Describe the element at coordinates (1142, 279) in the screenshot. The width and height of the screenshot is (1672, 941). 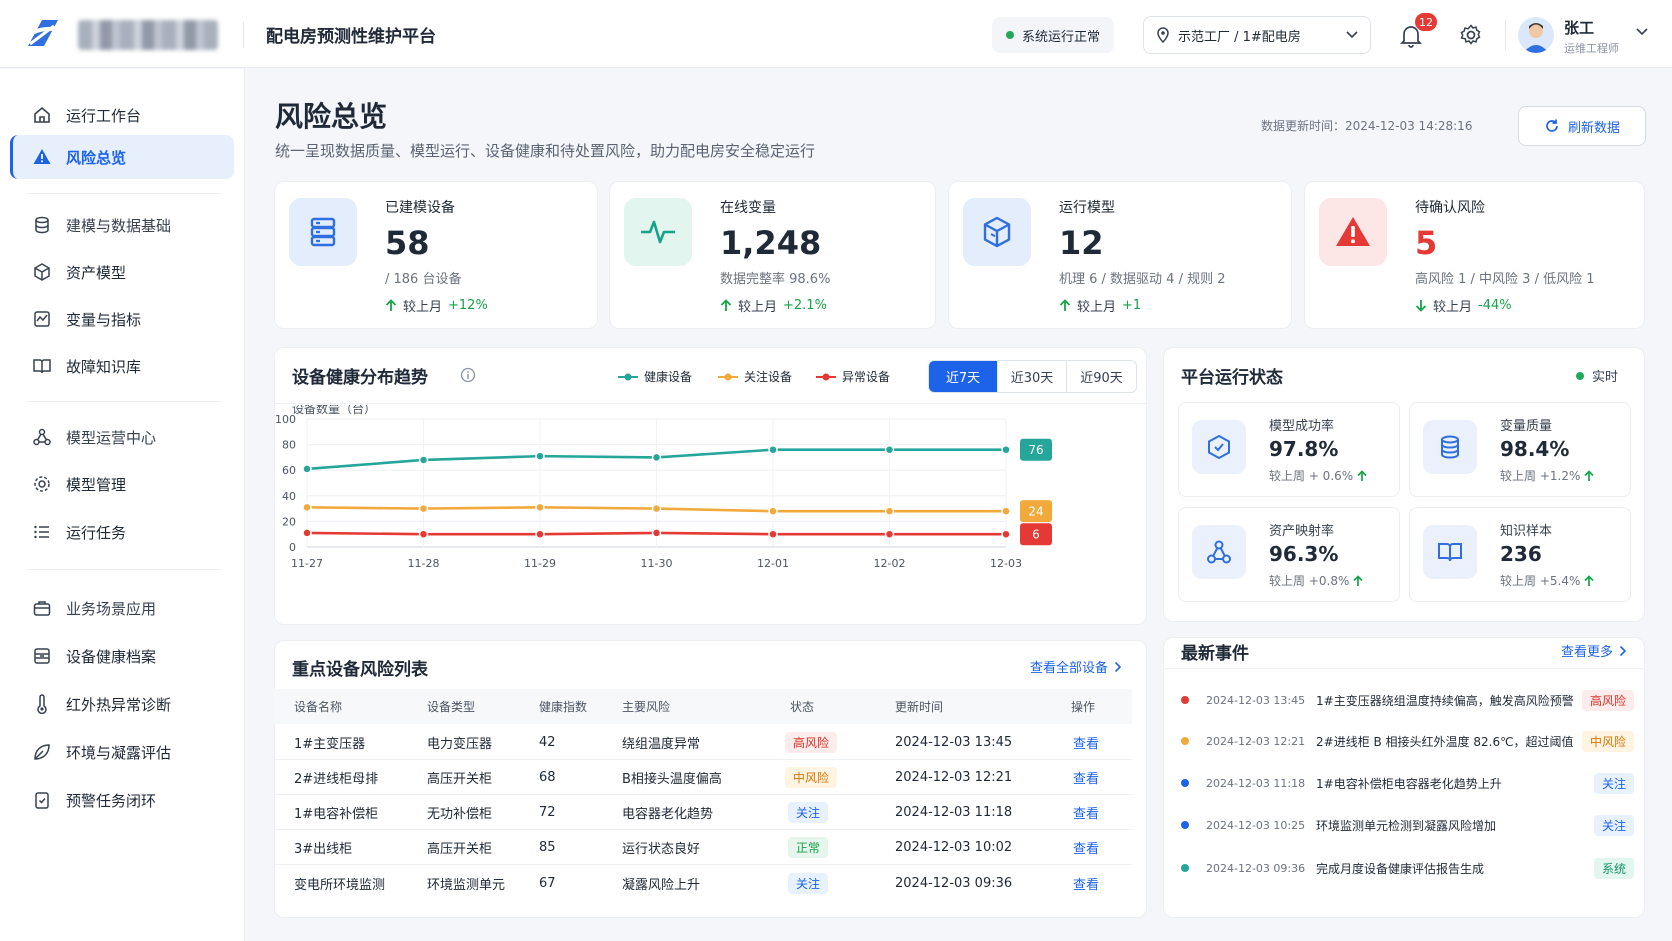
I see `kpi-sub: 机理 6 / 数据驱动 4 / 规则 2` at that location.